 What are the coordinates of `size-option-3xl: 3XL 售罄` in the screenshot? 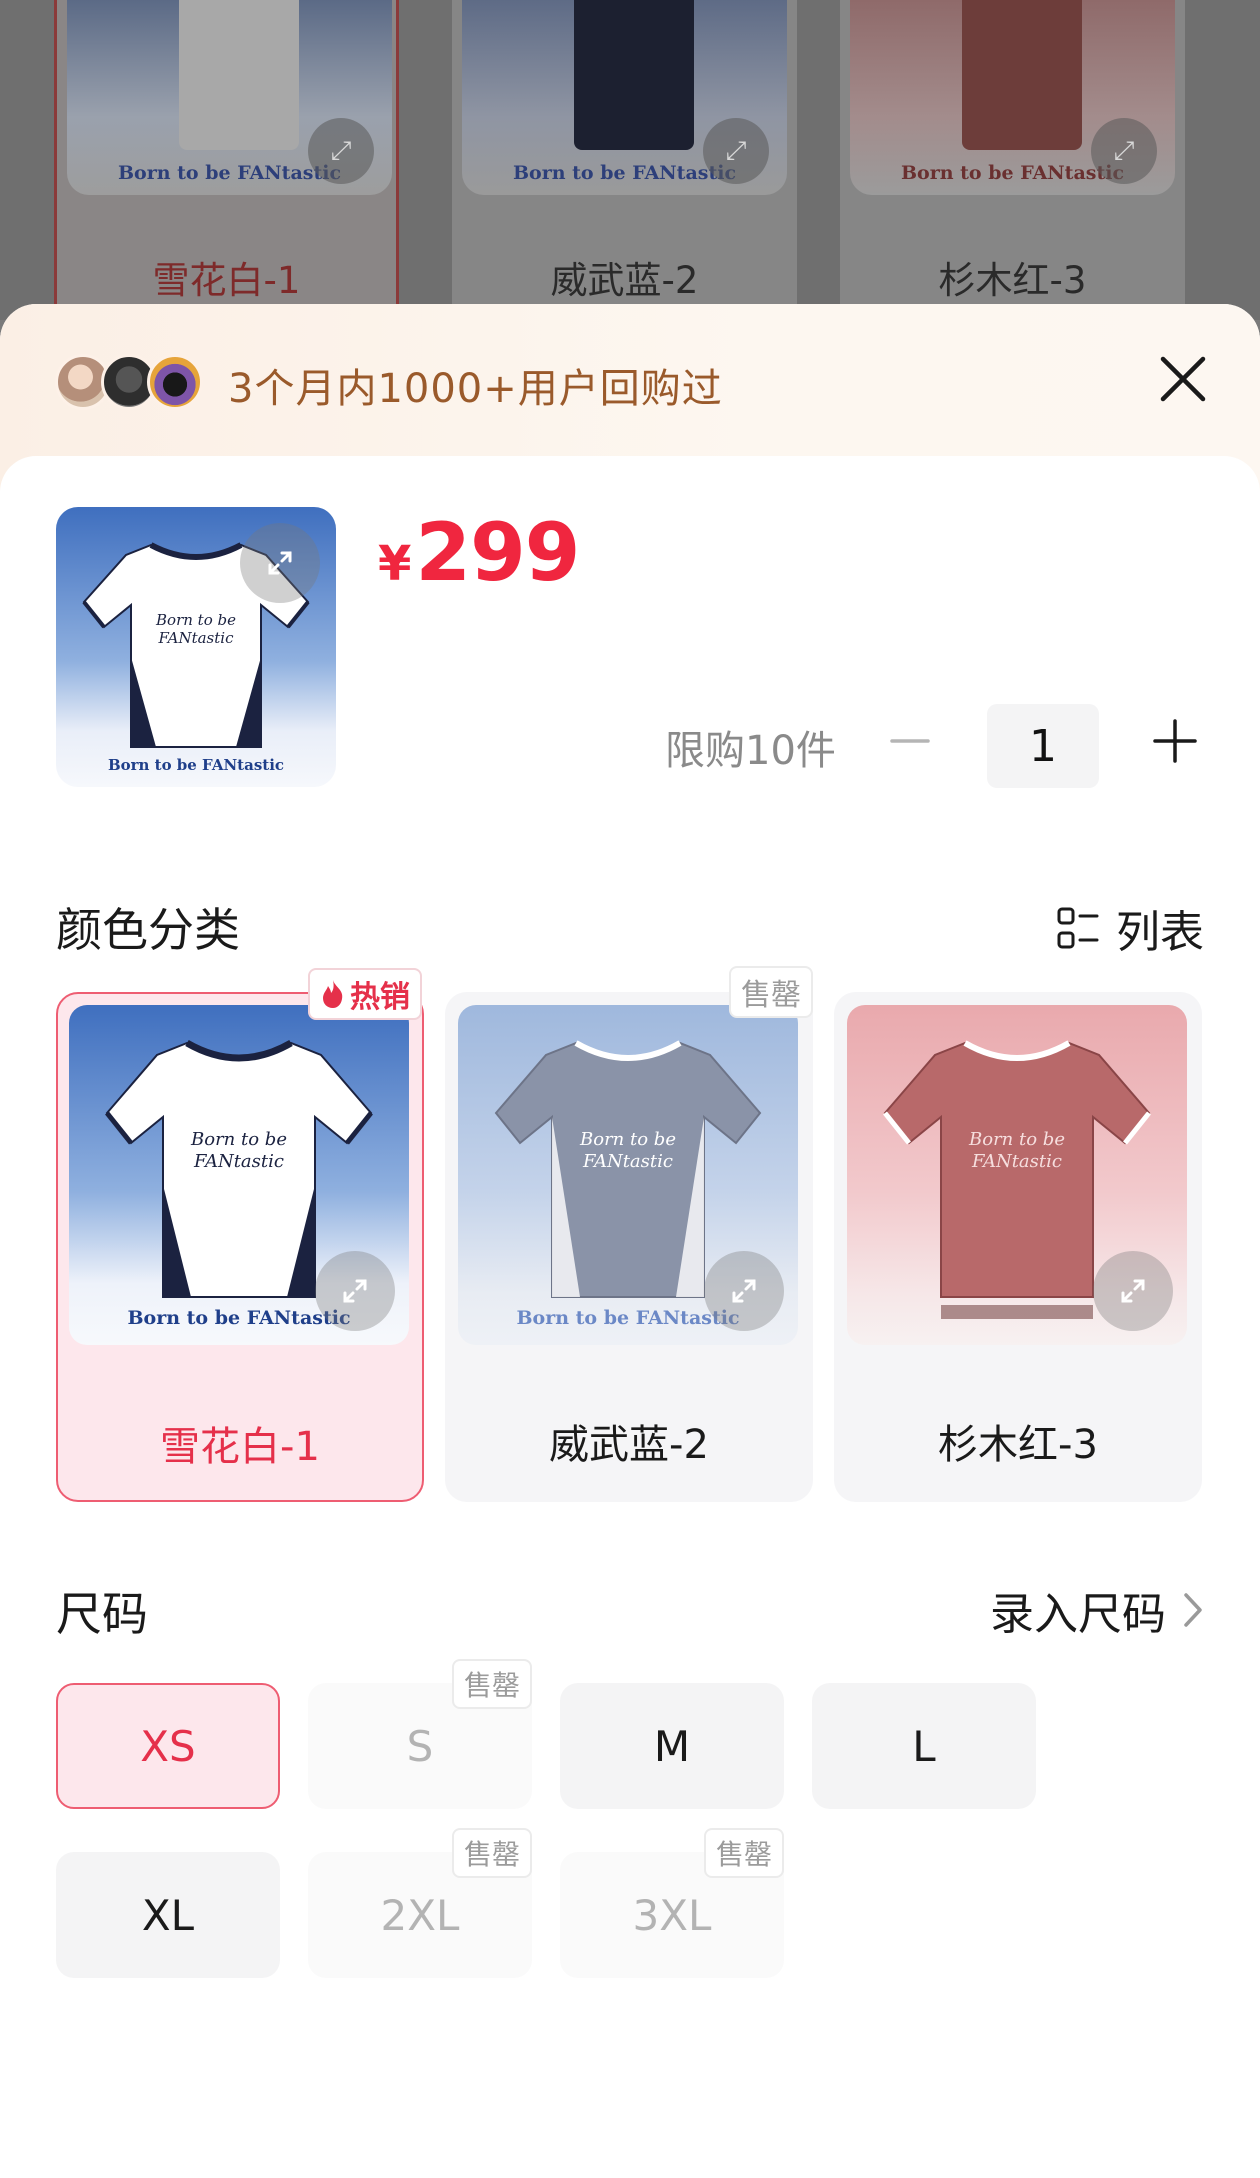 It's located at (672, 1903).